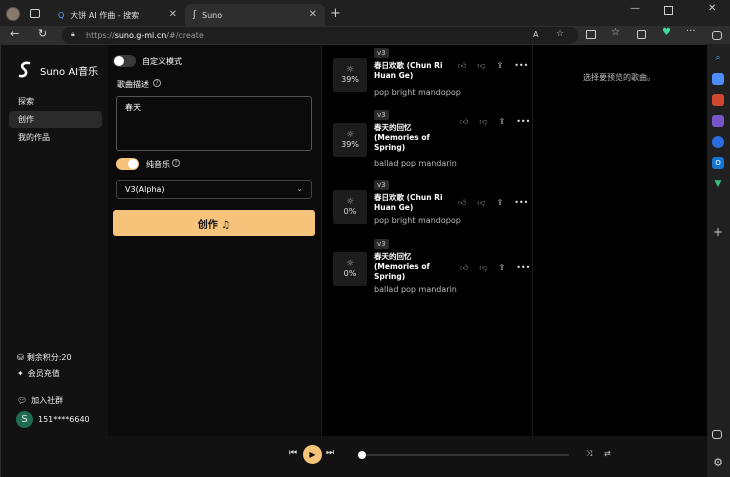  Describe the element at coordinates (214, 123) in the screenshot. I see `song-description-input: 春天` at that location.